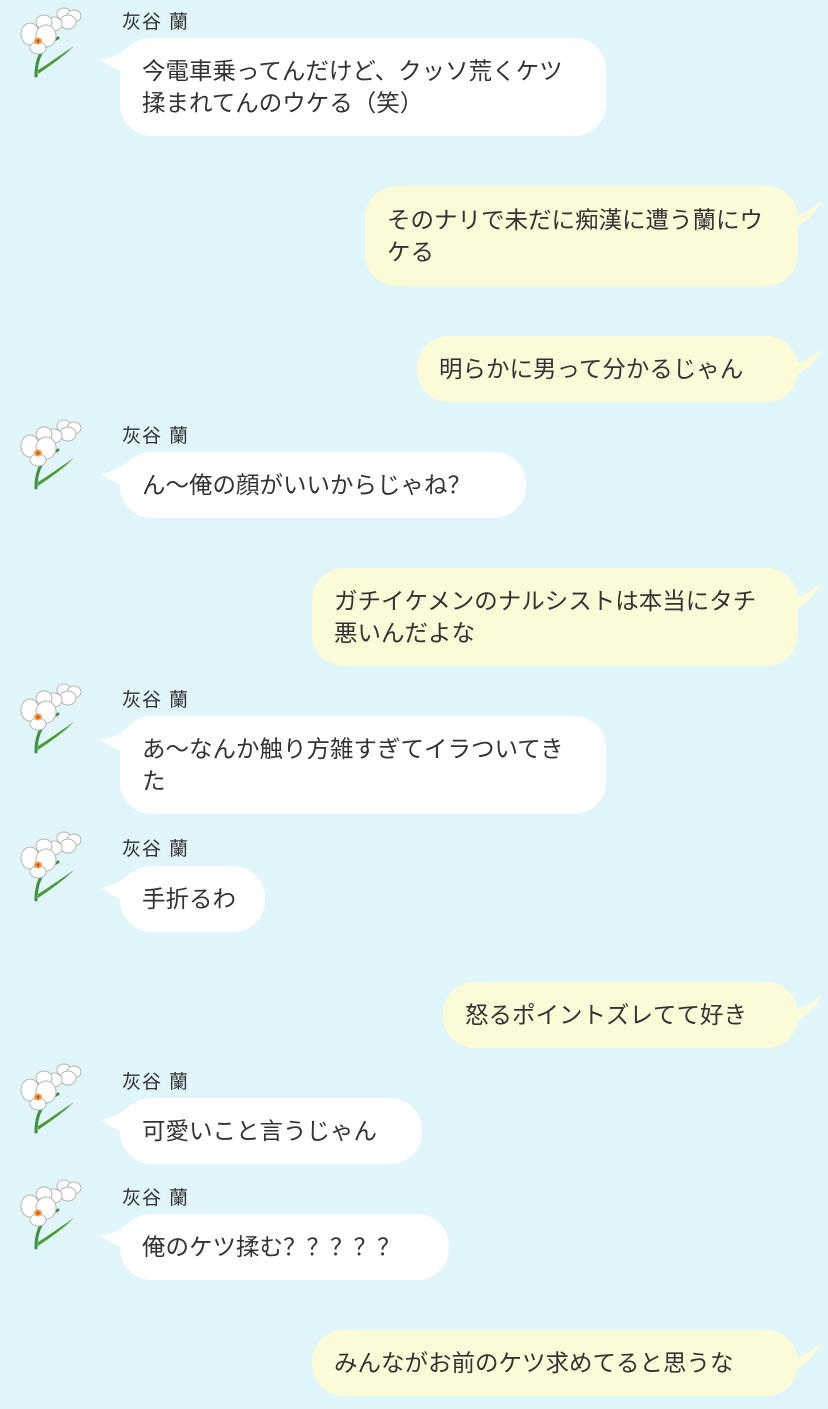 This screenshot has width=828, height=1409. Describe the element at coordinates (363, 765) in the screenshot. I see `message-bubble: あ〜なんか触り方雑すぎてイラついてきた` at that location.